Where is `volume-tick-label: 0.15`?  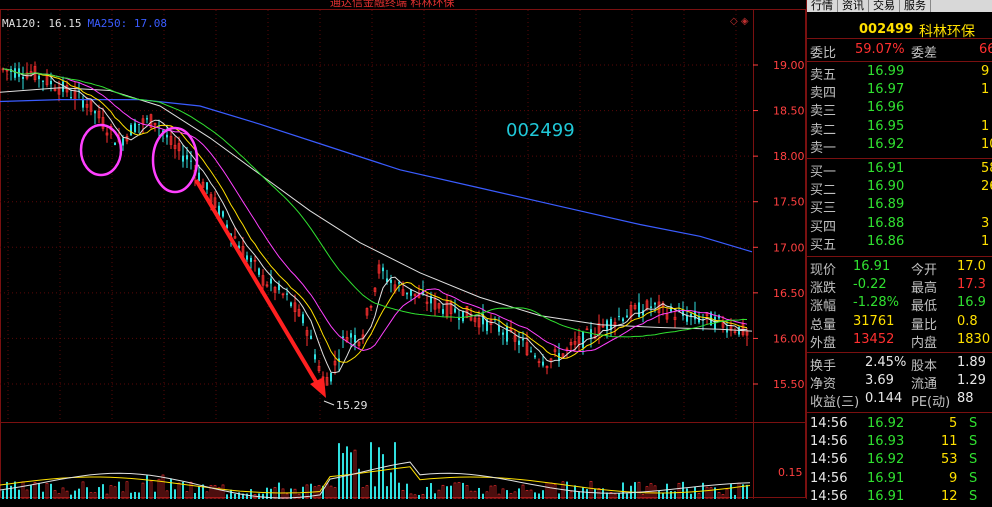 volume-tick-label: 0.15 is located at coordinates (790, 472).